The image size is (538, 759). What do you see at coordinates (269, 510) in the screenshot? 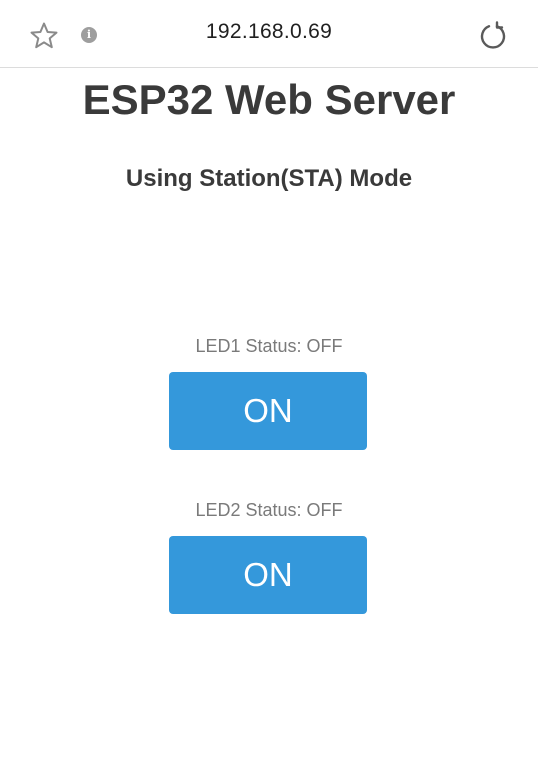
I see `led2-status: LED2 Status: OFF` at bounding box center [269, 510].